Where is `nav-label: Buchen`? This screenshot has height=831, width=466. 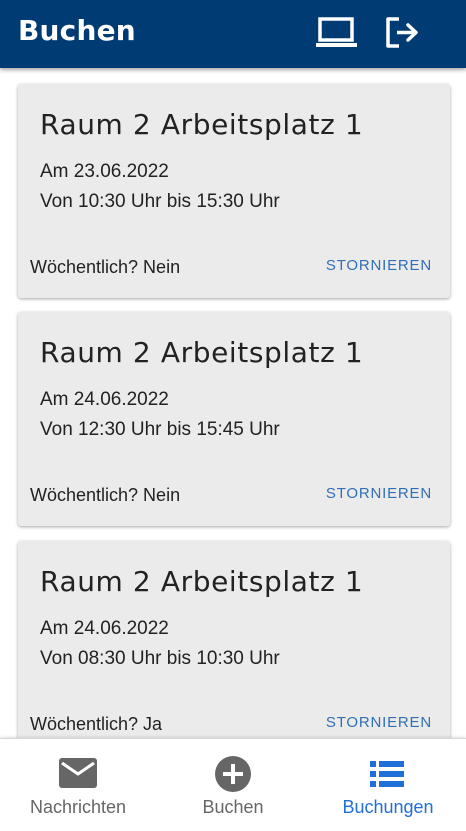 nav-label: Buchen is located at coordinates (233, 807).